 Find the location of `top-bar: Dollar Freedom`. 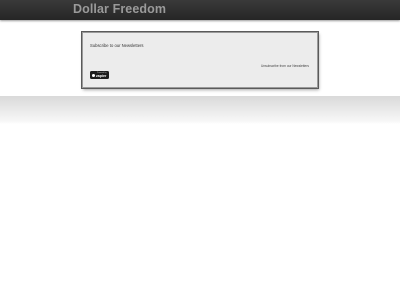

top-bar: Dollar Freedom is located at coordinates (200, 10).